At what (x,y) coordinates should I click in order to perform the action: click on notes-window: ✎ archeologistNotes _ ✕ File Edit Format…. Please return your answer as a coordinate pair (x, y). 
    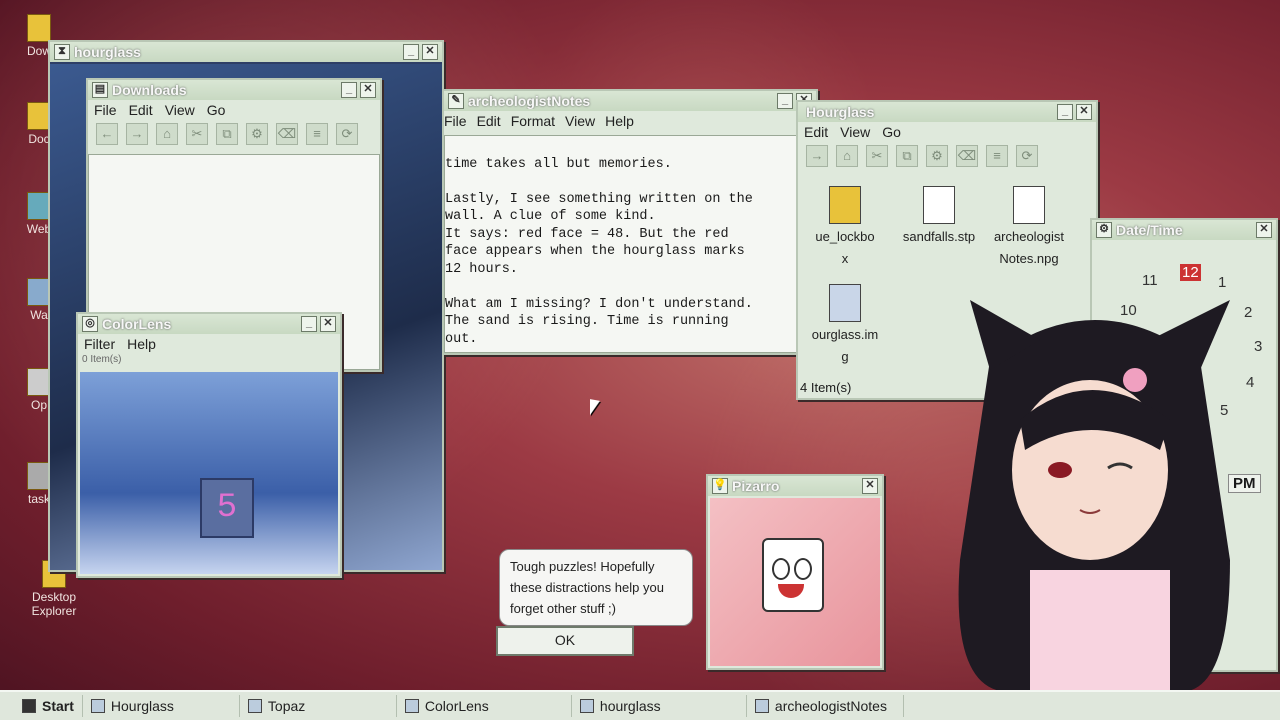
    Looking at the image, I should click on (630, 222).